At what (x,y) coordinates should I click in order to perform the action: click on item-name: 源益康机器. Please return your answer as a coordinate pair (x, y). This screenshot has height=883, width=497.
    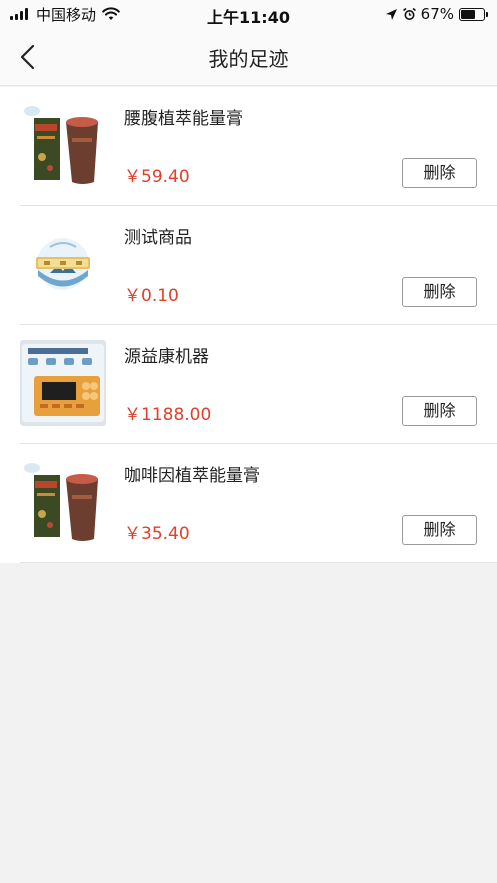
    Looking at the image, I should click on (166, 357).